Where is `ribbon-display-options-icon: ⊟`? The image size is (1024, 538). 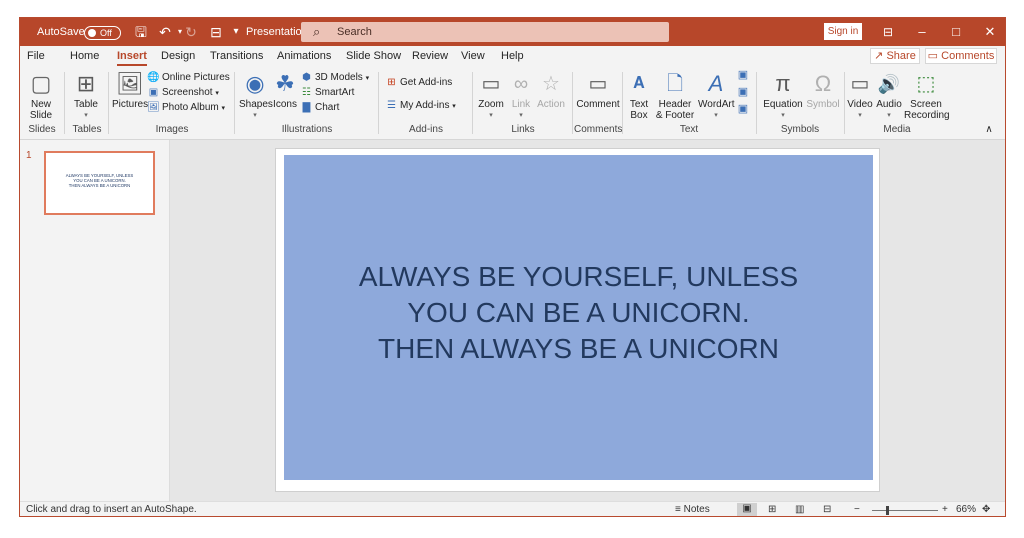 ribbon-display-options-icon: ⊟ is located at coordinates (888, 32).